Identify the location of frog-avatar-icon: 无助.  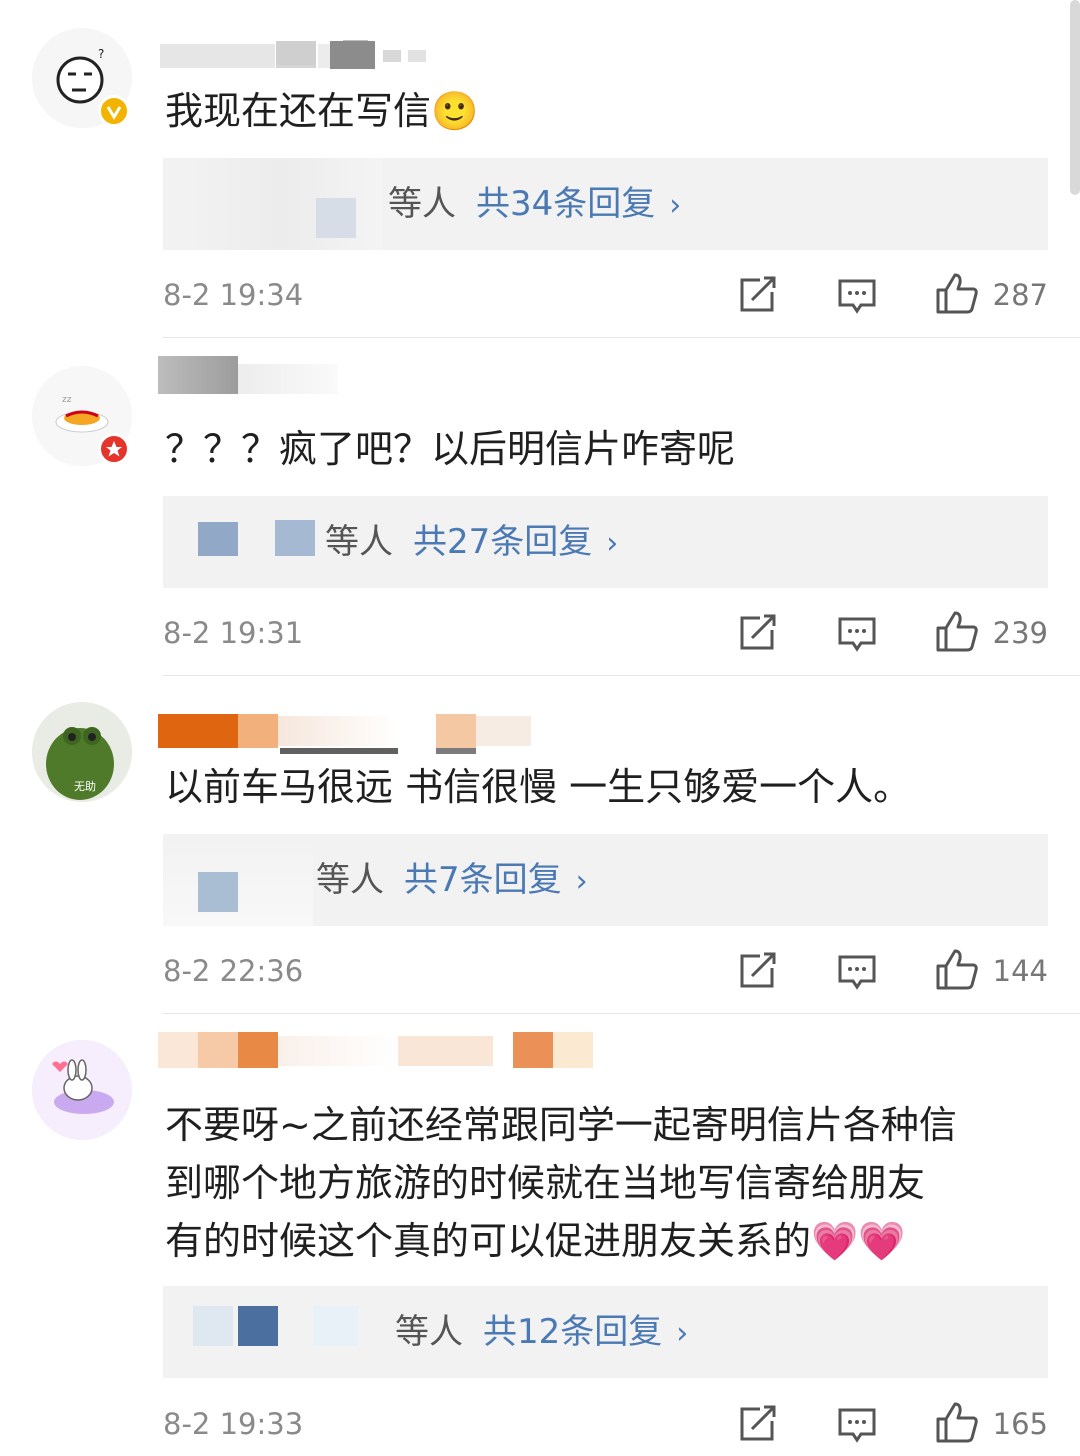
(82, 752).